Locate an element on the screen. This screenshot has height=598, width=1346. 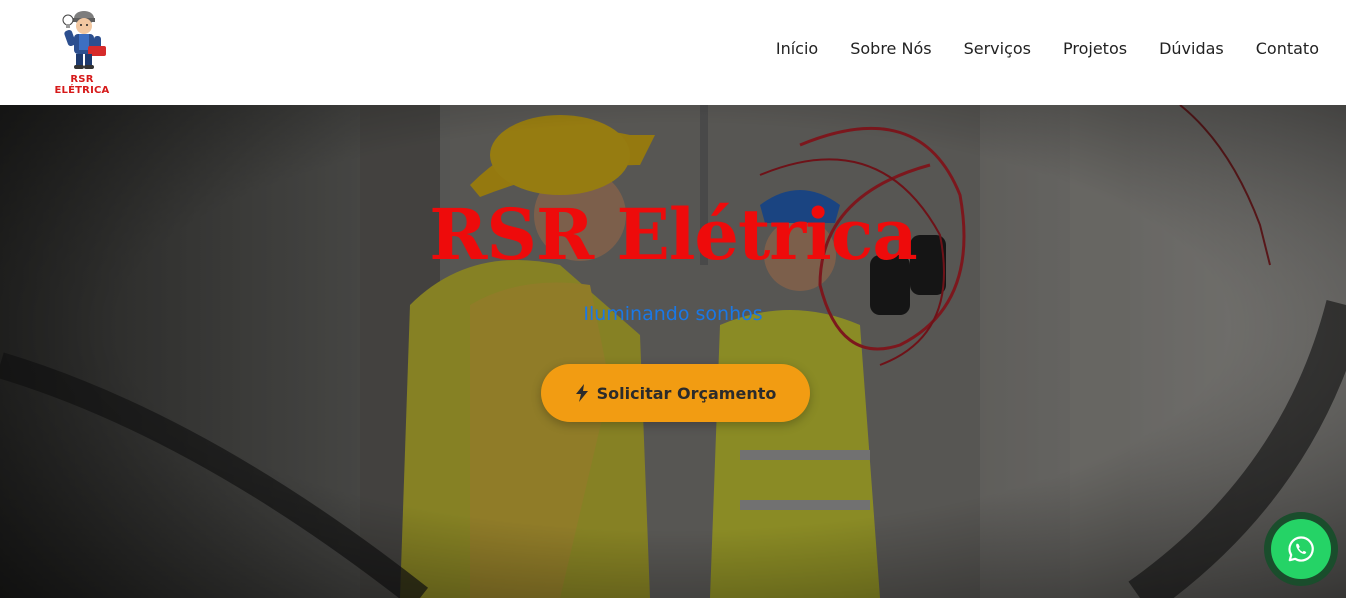
electrician-mascot-icon is located at coordinates (84, 40).